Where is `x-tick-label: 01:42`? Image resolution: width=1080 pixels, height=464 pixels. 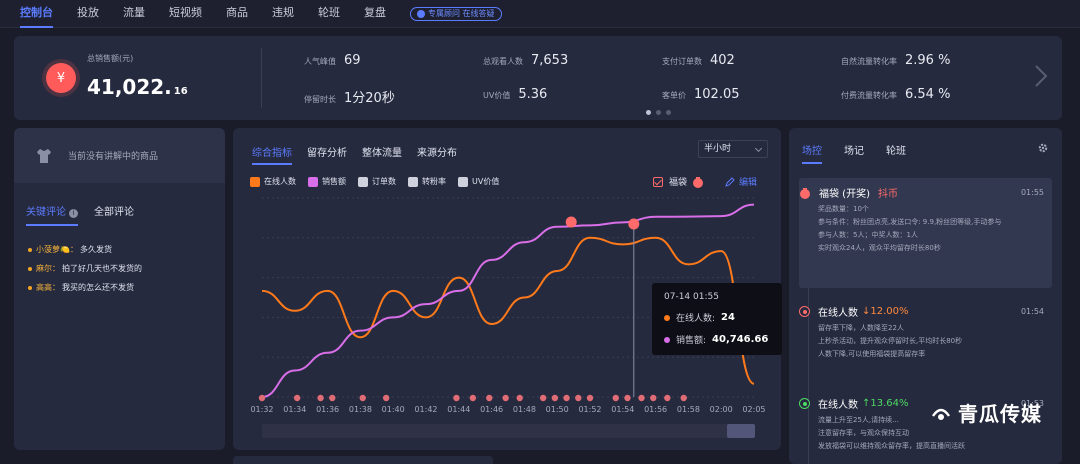 x-tick-label: 01:42 is located at coordinates (425, 409).